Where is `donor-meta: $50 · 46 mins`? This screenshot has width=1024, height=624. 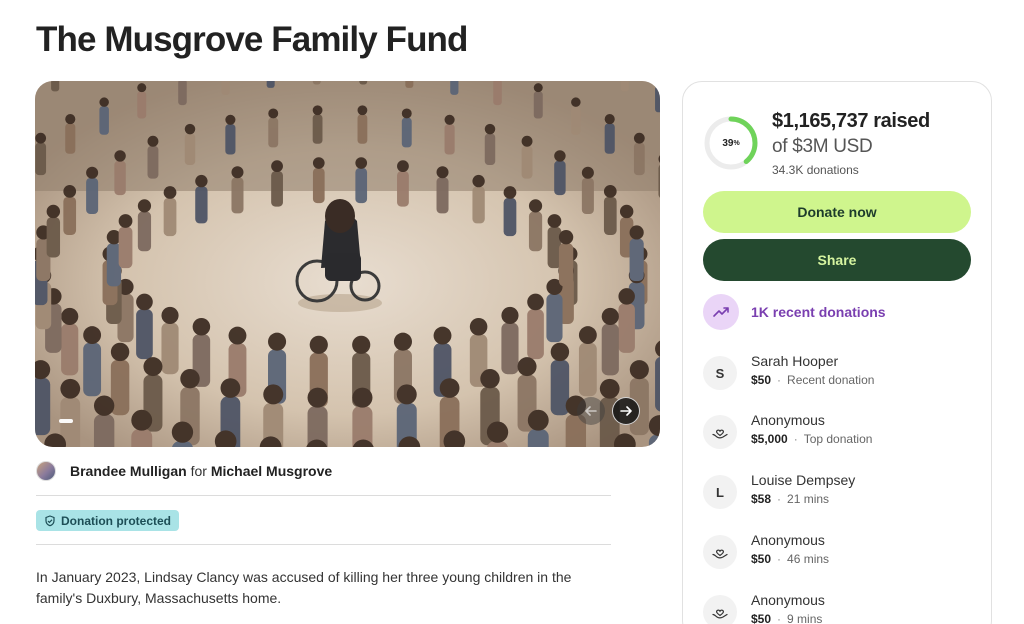
donor-meta: $50 · 46 mins is located at coordinates (790, 559).